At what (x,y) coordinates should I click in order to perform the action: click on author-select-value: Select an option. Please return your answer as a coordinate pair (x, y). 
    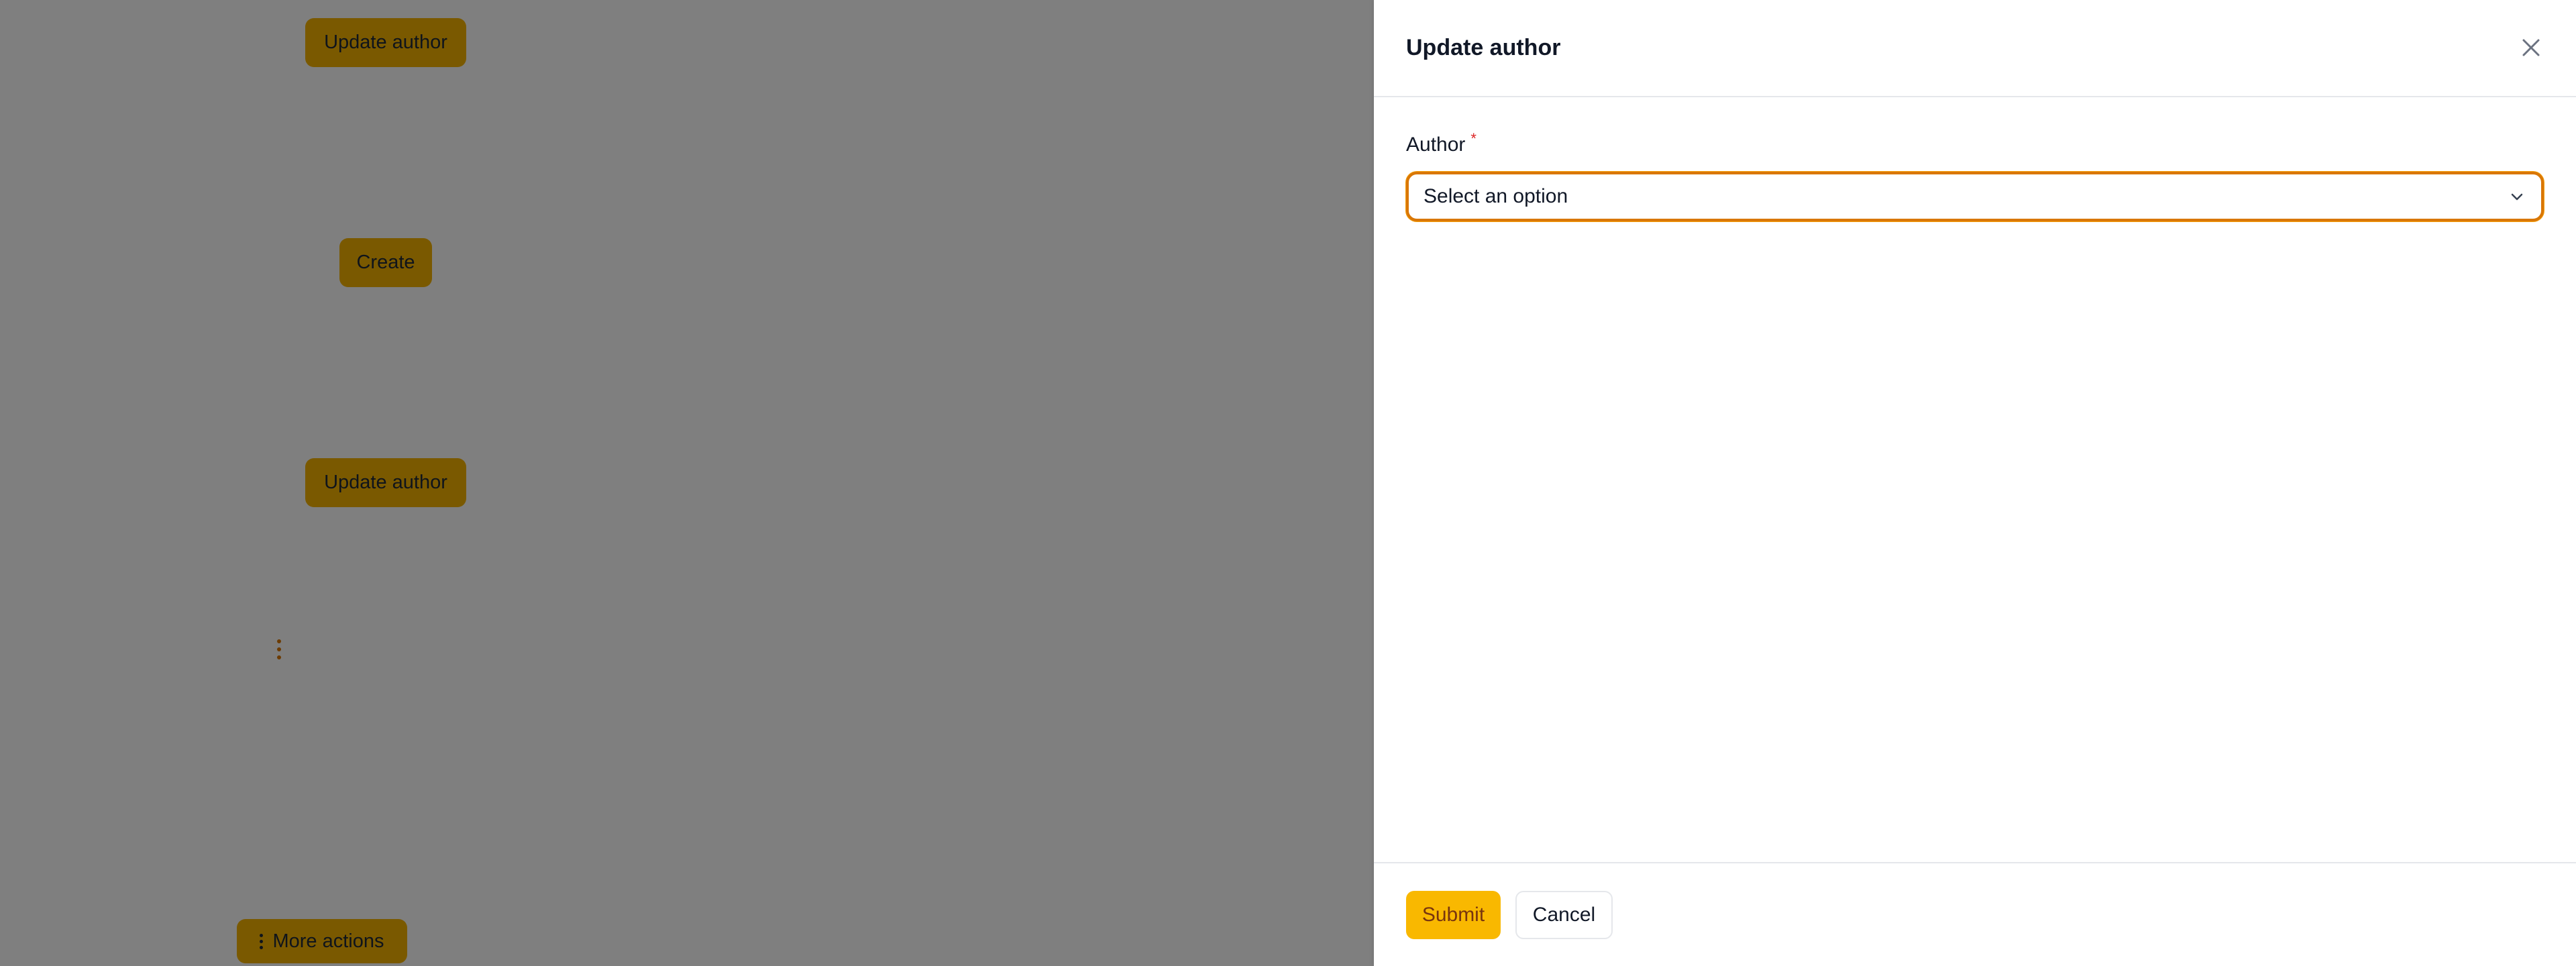
    Looking at the image, I should click on (1496, 196).